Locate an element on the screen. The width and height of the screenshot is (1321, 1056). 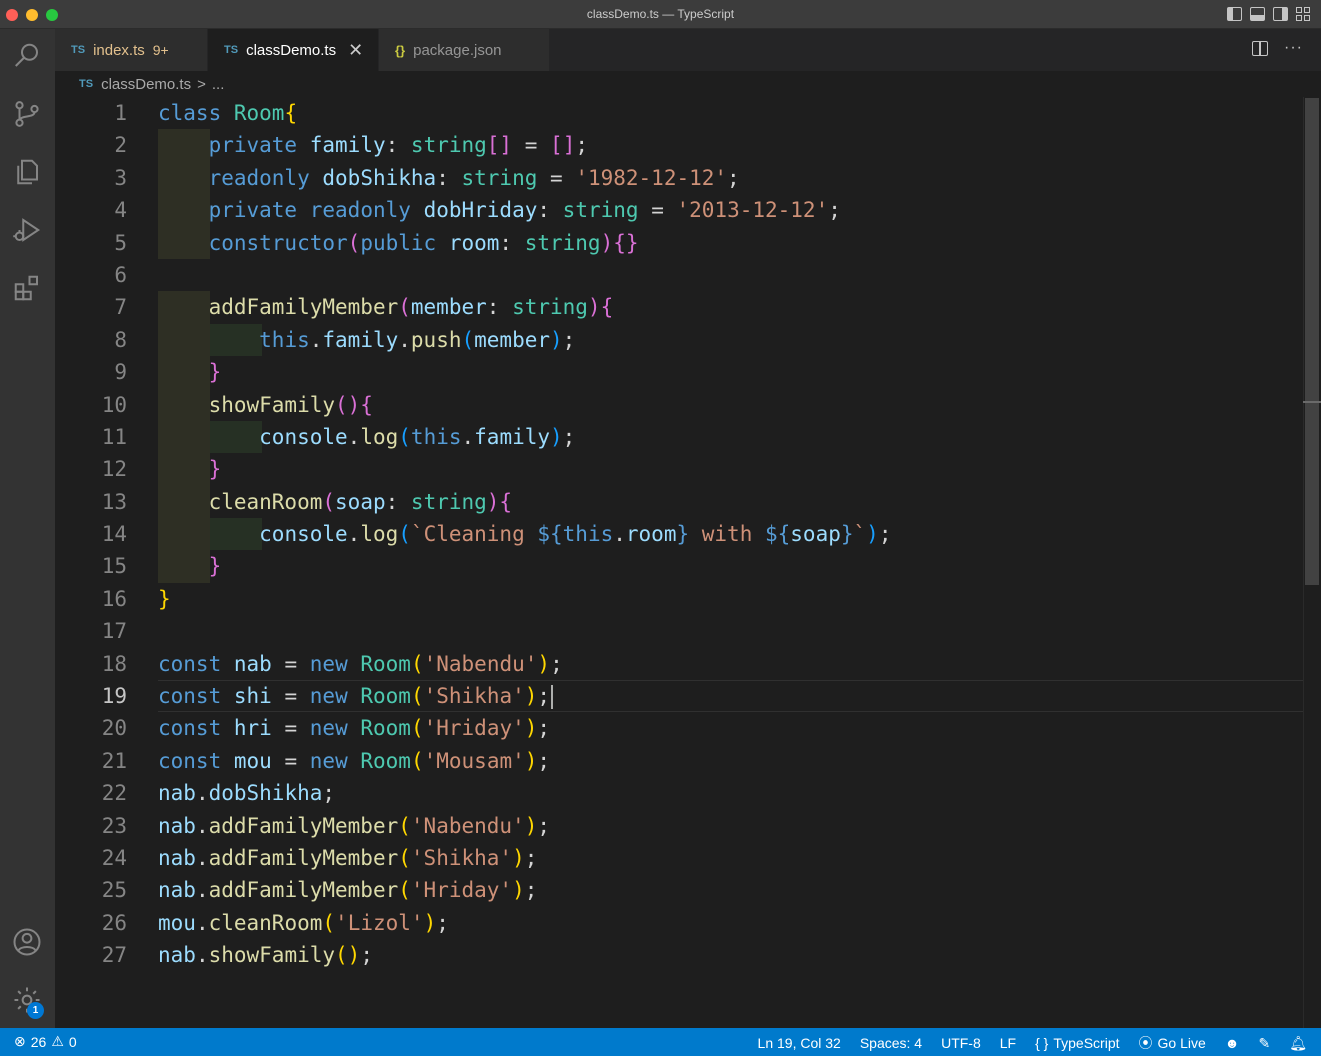
language-mode: { } TypeScript is located at coordinates (1077, 1043).